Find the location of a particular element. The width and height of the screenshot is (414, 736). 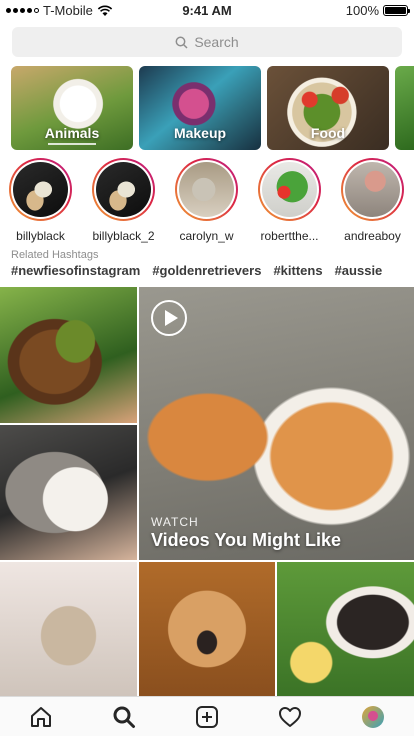

heart-icon is located at coordinates (289, 716).